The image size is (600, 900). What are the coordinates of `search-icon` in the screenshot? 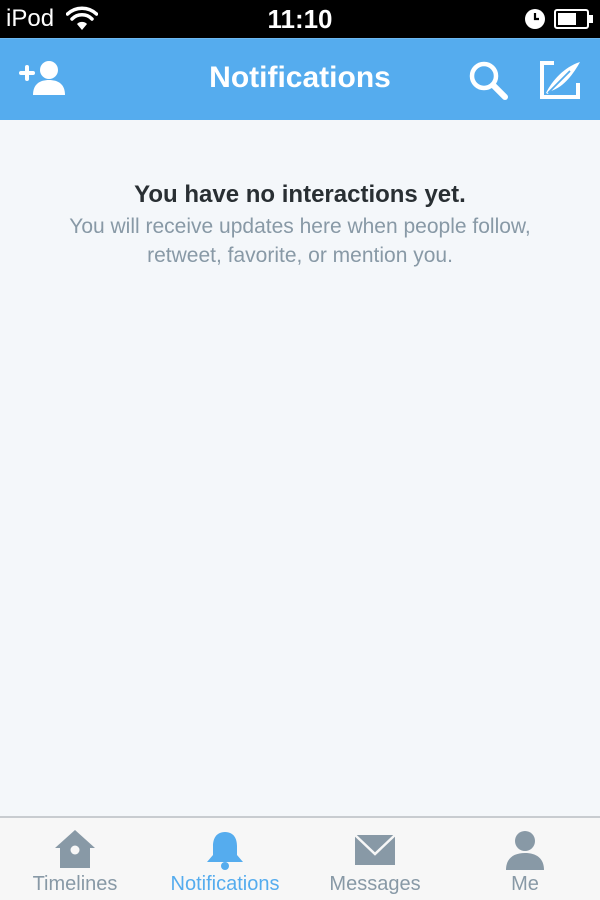 It's located at (488, 81).